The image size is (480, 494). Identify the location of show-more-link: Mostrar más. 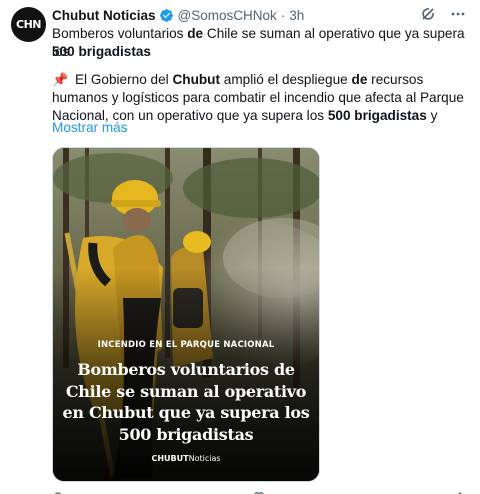
(90, 127).